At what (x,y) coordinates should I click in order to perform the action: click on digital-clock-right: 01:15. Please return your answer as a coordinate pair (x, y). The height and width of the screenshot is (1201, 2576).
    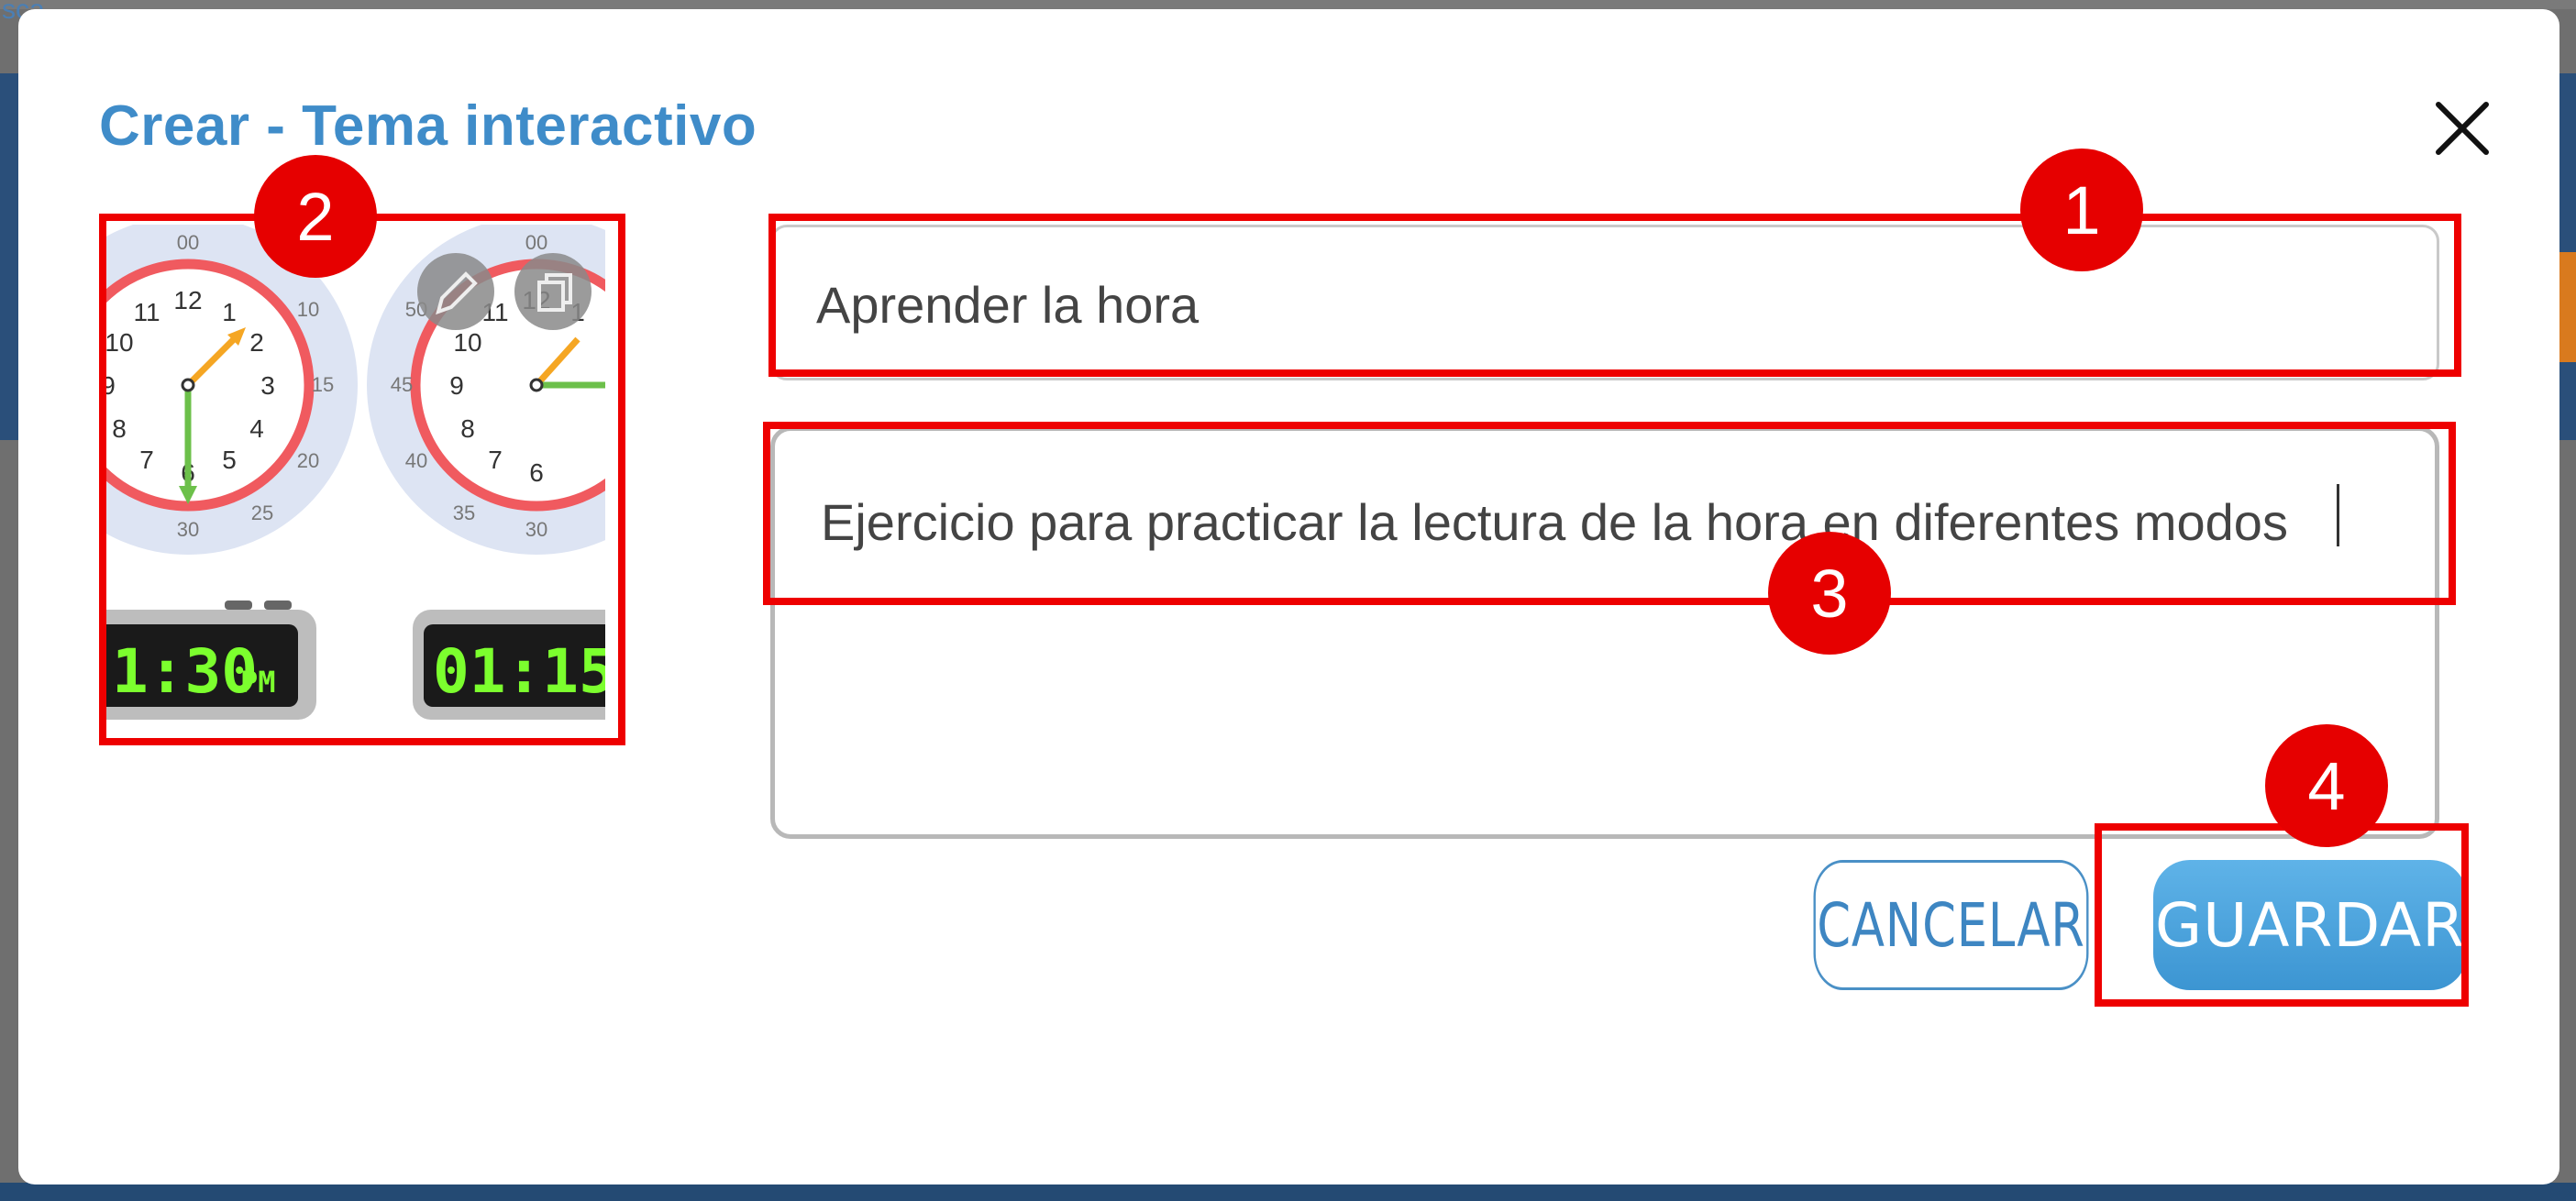
    Looking at the image, I should click on (509, 665).